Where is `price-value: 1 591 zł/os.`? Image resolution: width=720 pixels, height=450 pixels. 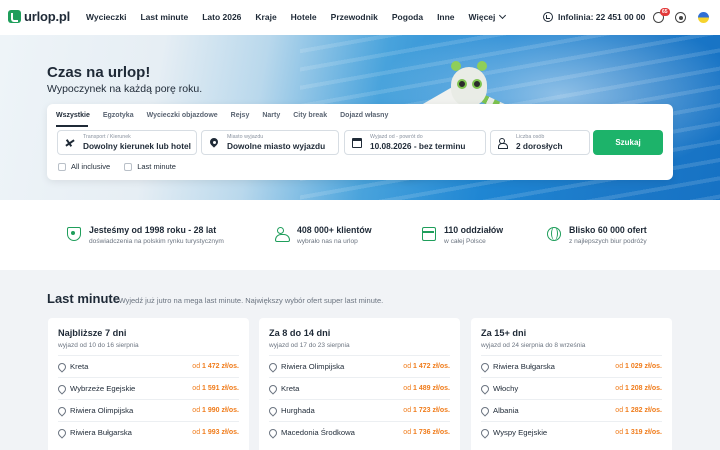 price-value: 1 591 zł/os. is located at coordinates (220, 388).